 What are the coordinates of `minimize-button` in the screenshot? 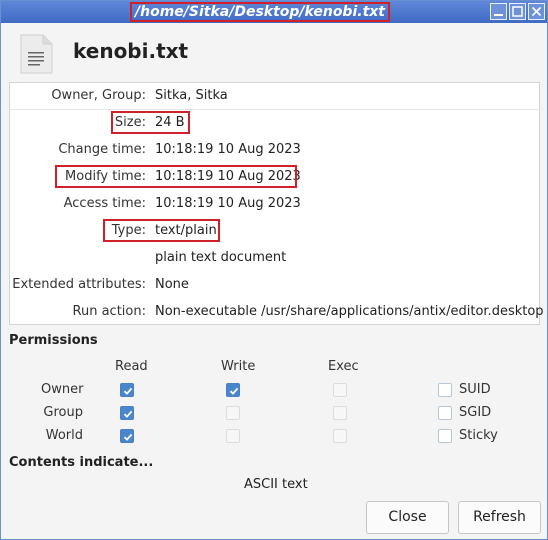 It's located at (498, 11).